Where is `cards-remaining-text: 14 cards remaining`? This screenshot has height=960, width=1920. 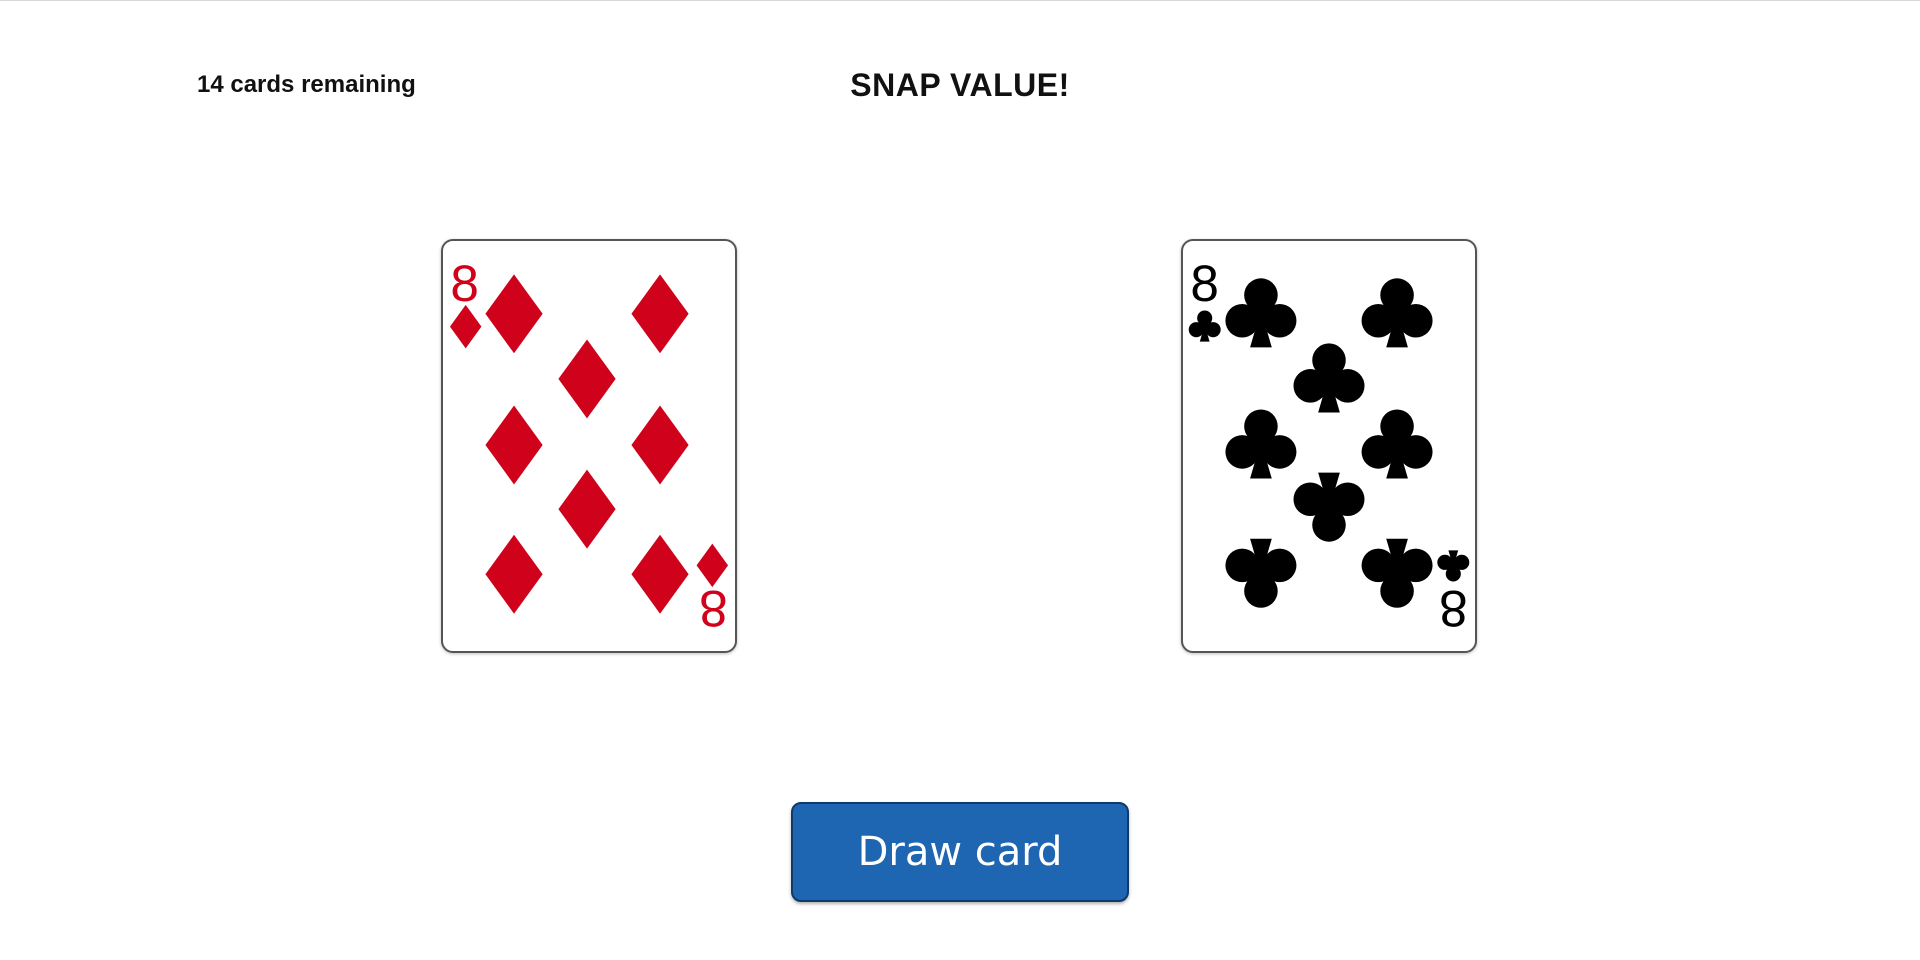
cards-remaining-text: 14 cards remaining is located at coordinates (306, 84).